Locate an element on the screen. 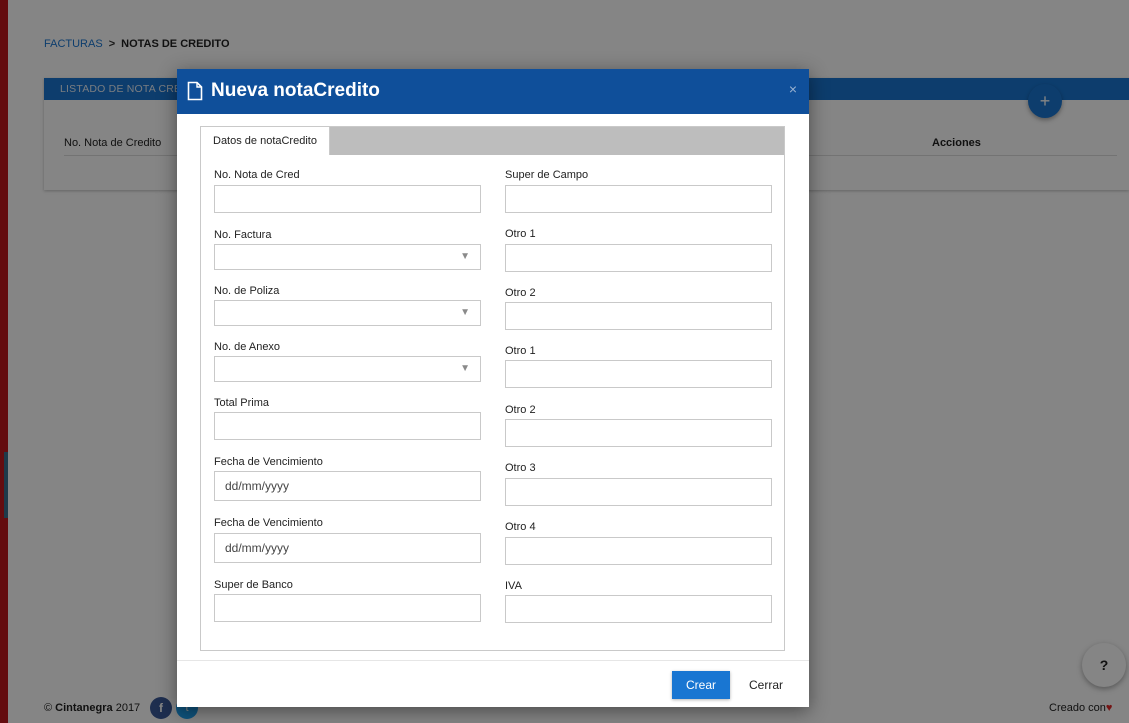 This screenshot has height=723, width=1129. super-campo-input is located at coordinates (638, 199).